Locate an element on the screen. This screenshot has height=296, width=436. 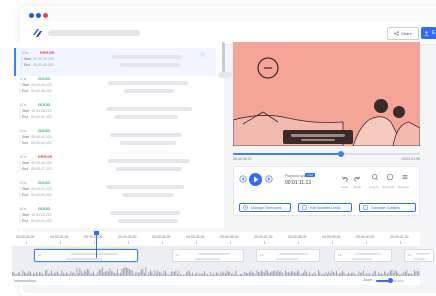
timeline-subtitle-clip: 12 is located at coordinates (288, 255).